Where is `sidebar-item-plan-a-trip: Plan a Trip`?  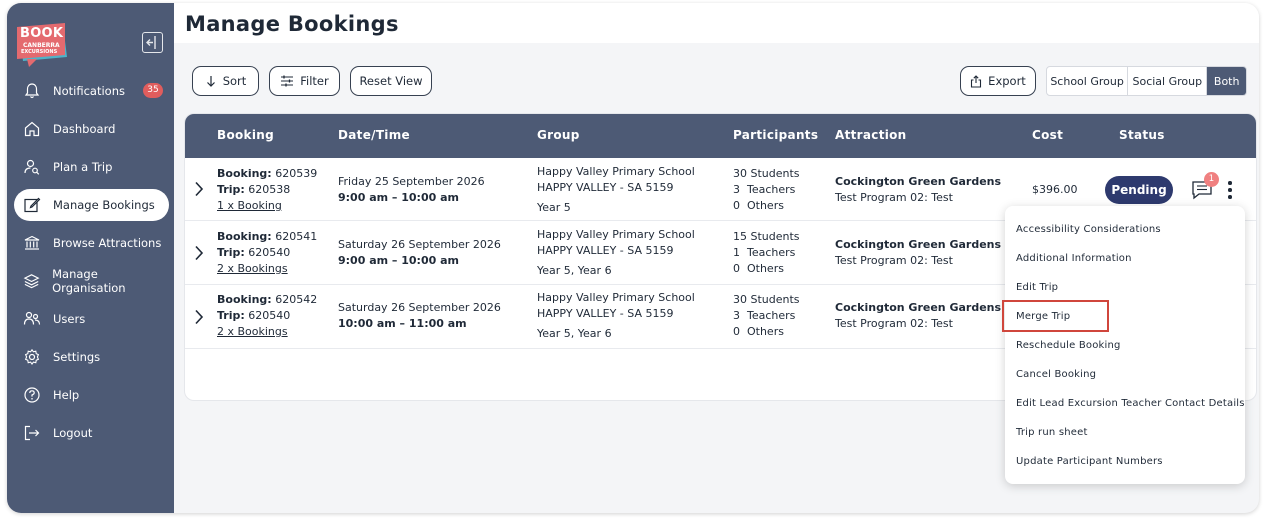 sidebar-item-plan-a-trip: Plan a Trip is located at coordinates (91, 167).